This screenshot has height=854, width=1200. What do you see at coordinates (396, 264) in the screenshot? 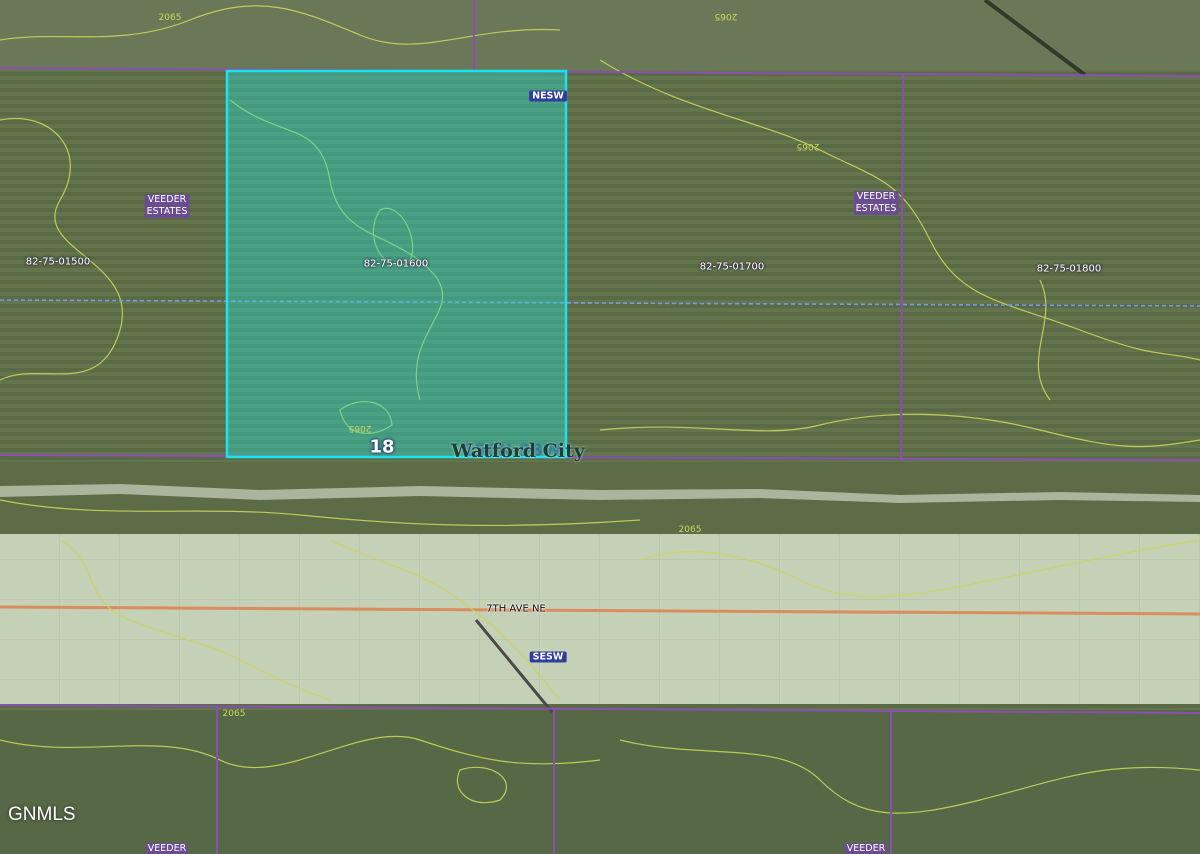
I see `parcel-id-label-selected: 82-75-01600` at bounding box center [396, 264].